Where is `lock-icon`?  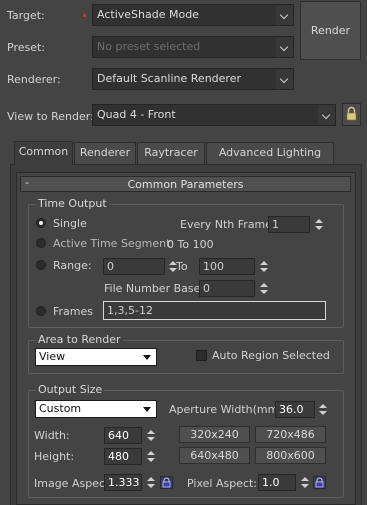 lock-icon is located at coordinates (351, 113).